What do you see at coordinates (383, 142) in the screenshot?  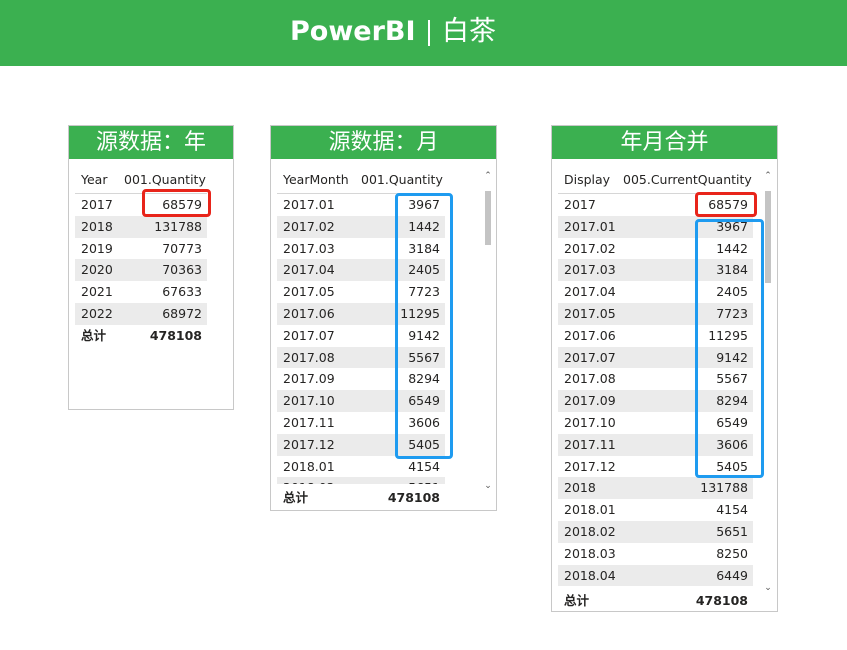 I see `visual-title: 源数据：月` at bounding box center [383, 142].